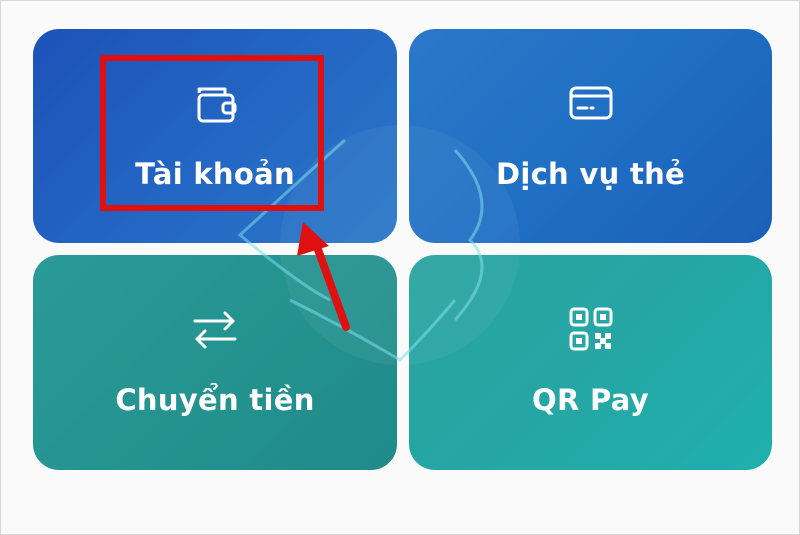 The width and height of the screenshot is (800, 535). I want to click on transfer-arrows-icon, so click(215, 330).